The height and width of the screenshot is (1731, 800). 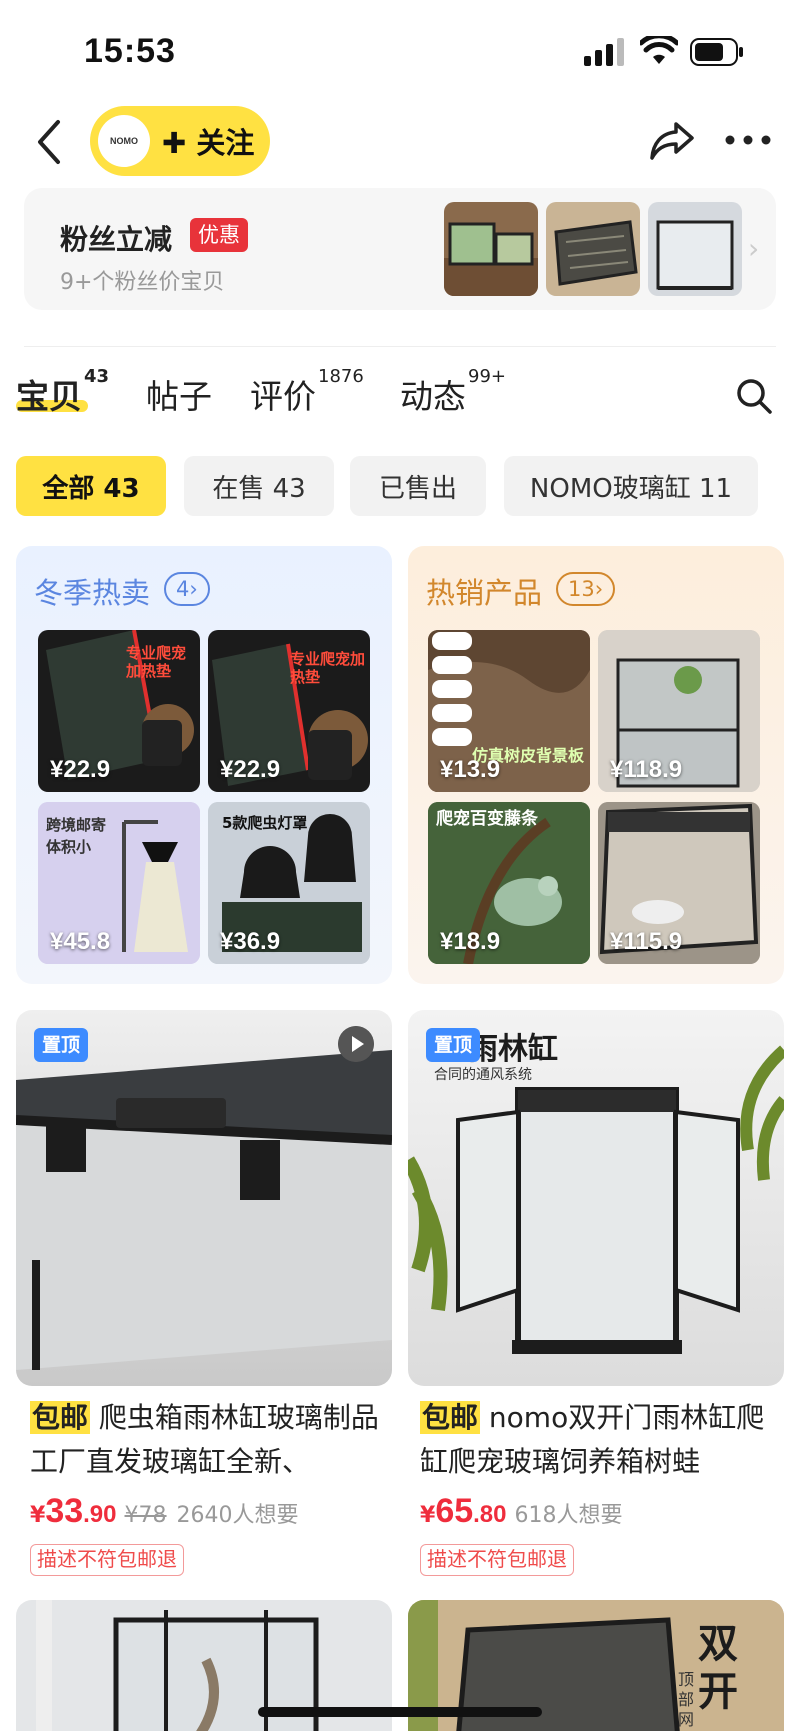 I want to click on tile-price: ¥18.9, so click(x=470, y=941).